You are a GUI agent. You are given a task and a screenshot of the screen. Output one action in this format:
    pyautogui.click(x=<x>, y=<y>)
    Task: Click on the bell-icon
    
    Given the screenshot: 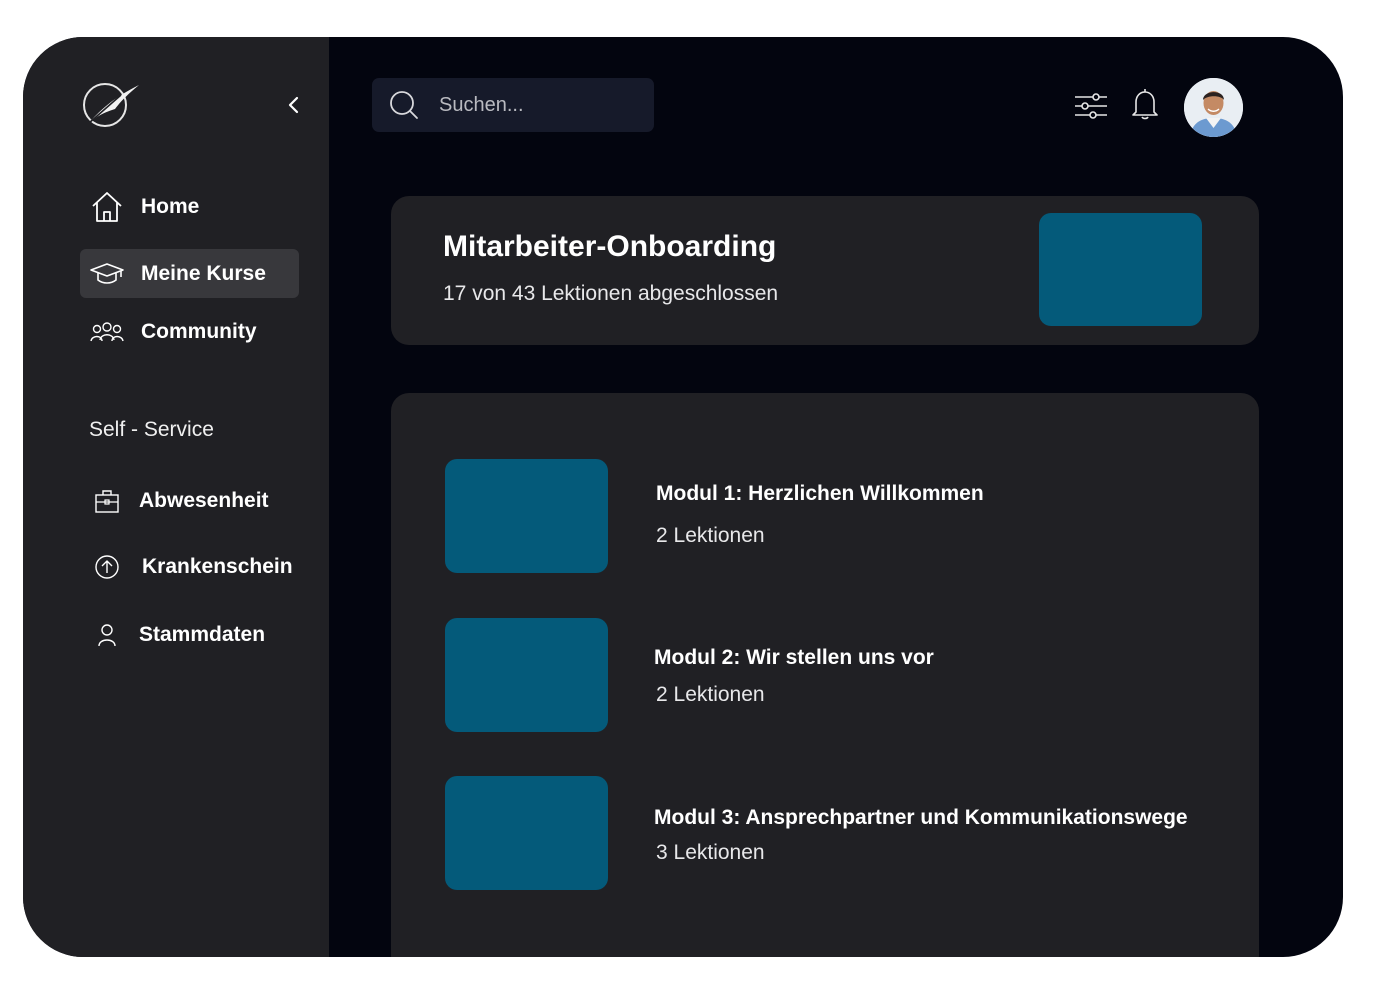 What is the action you would take?
    pyautogui.click(x=1145, y=104)
    